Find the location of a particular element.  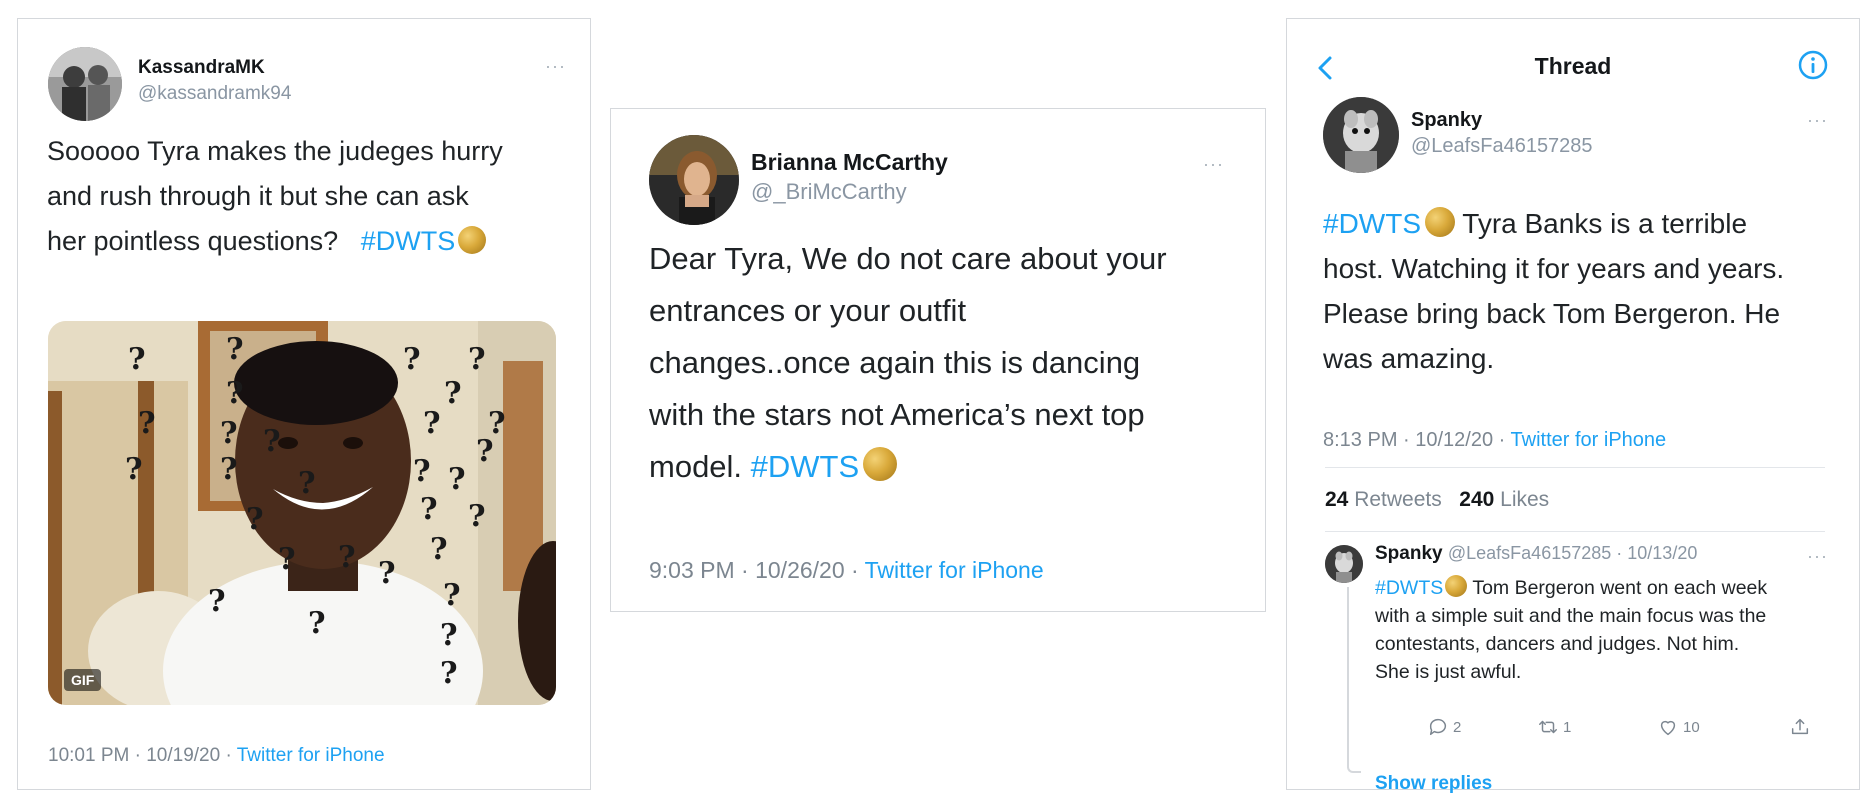

retweet-icon is located at coordinates (1548, 727).